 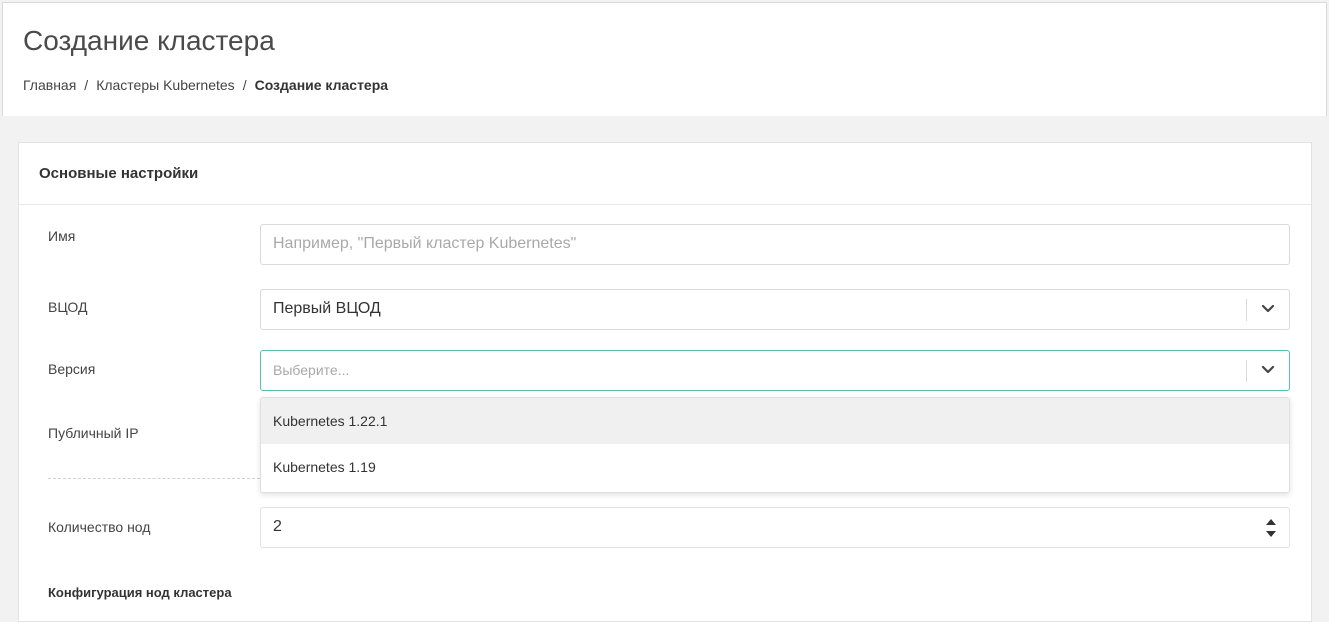 What do you see at coordinates (321, 85) in the screenshot?
I see `breadcrumb-current: Создание кластера` at bounding box center [321, 85].